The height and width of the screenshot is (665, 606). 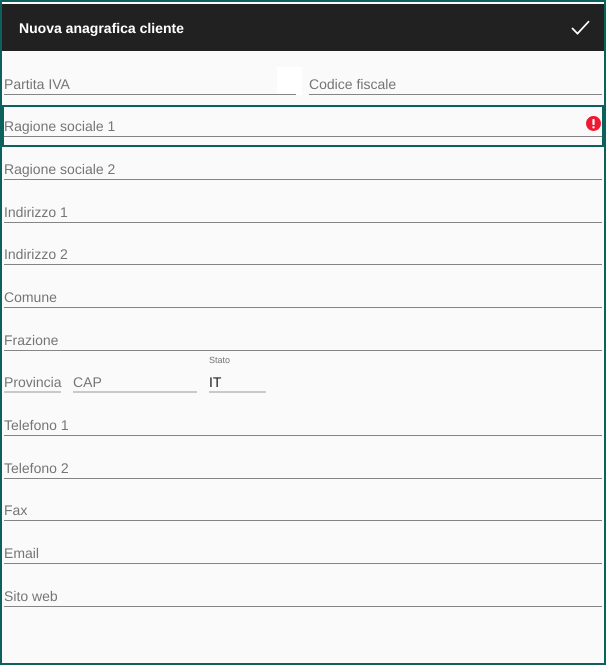 What do you see at coordinates (303, 211) in the screenshot?
I see `text-field: Indirizzo 1` at bounding box center [303, 211].